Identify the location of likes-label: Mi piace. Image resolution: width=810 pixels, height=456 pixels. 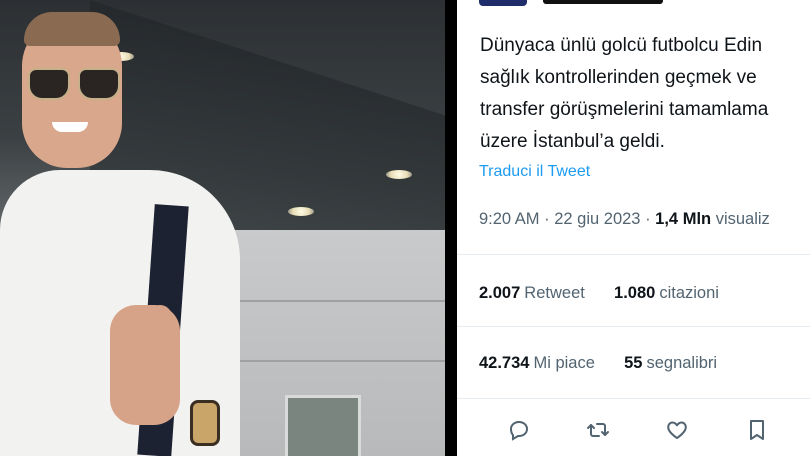
(564, 363).